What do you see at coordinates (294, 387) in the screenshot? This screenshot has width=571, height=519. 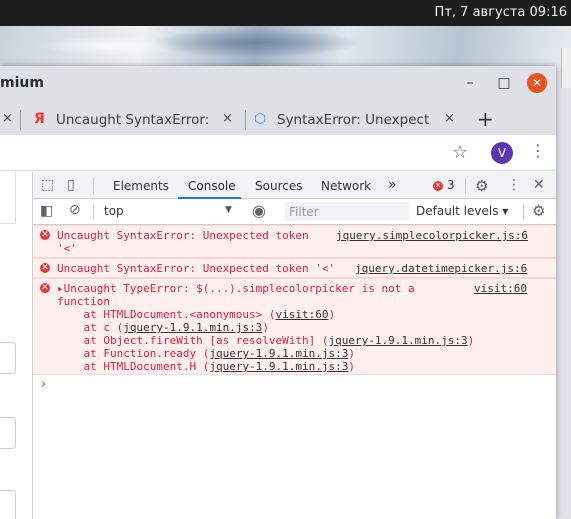 I see `console-prompt-row: ›` at bounding box center [294, 387].